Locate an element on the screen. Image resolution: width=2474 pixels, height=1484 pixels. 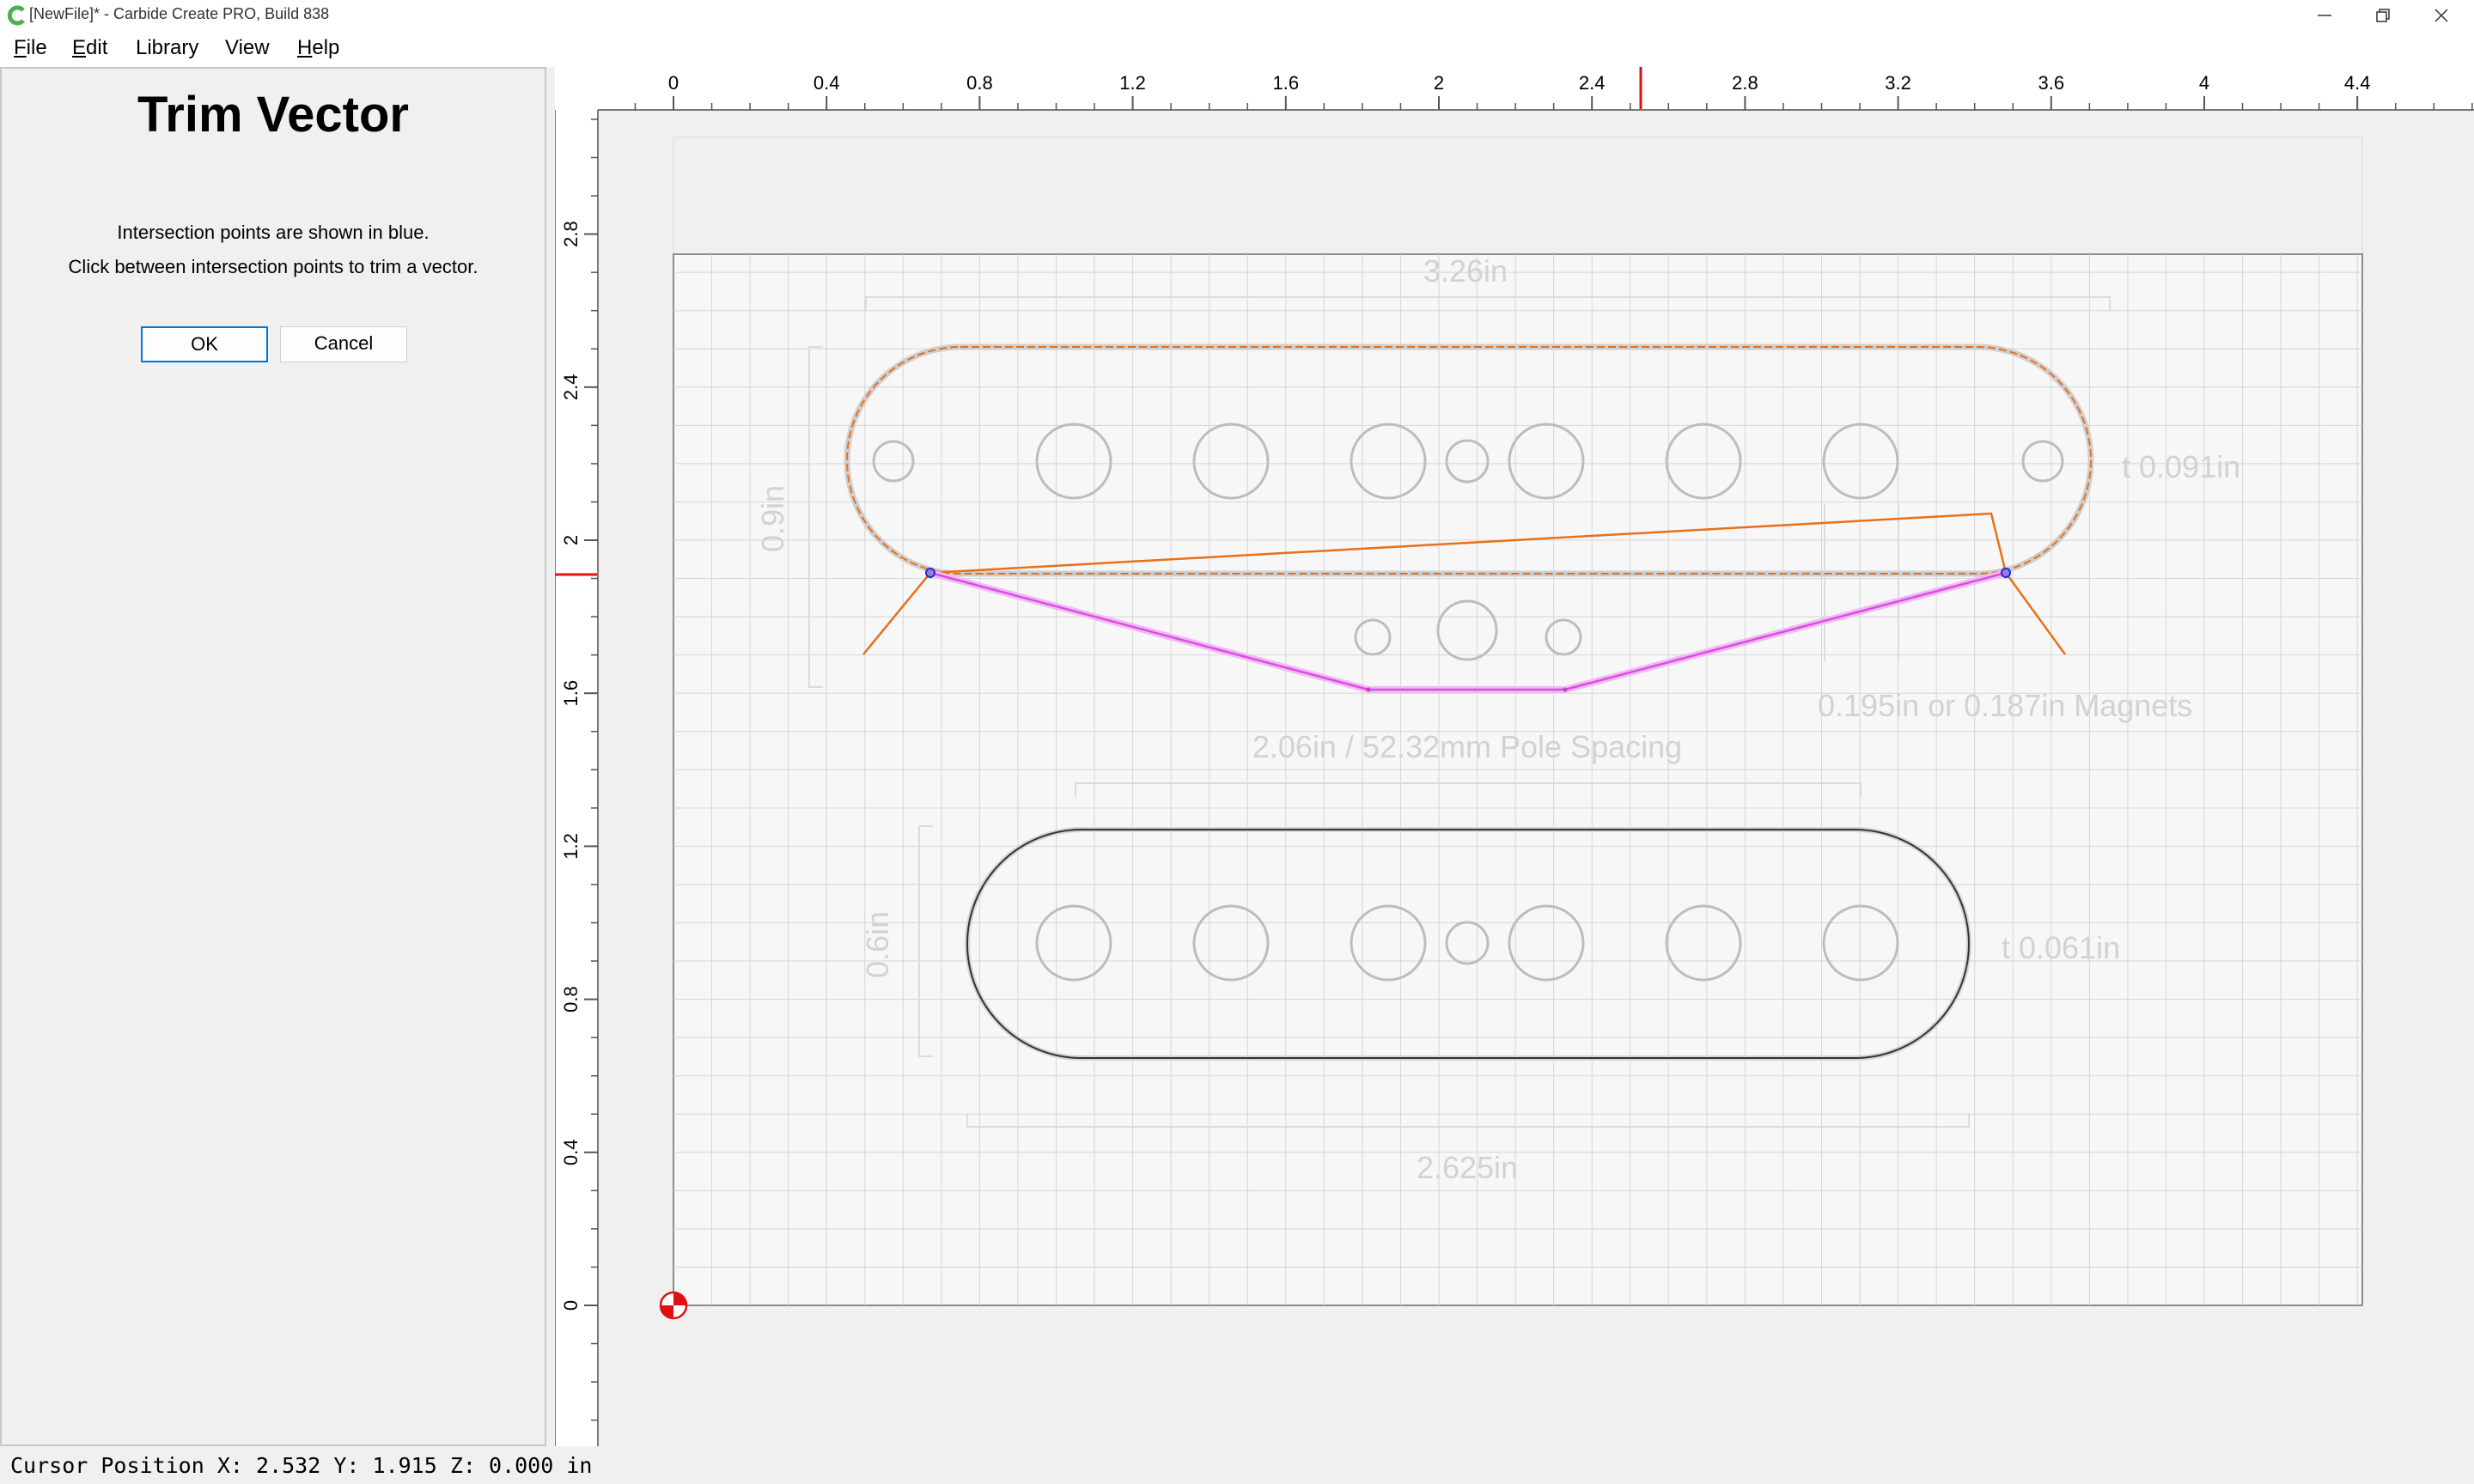
magnets-label: 0.195in or 0.187in Magnets is located at coordinates (2005, 705).